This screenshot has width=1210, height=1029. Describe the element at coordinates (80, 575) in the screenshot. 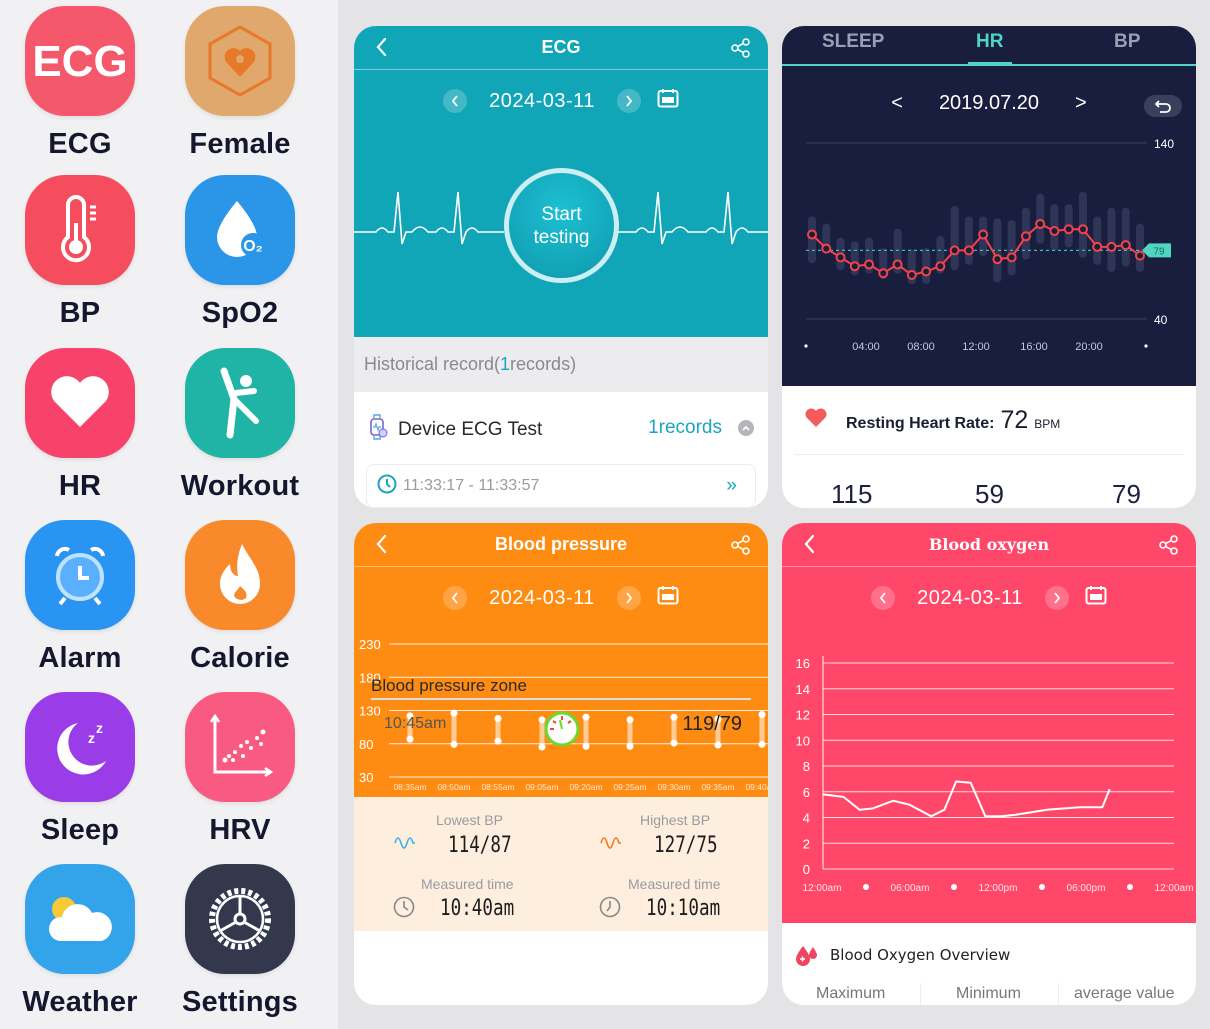

I see `alarm-clock-icon` at that location.